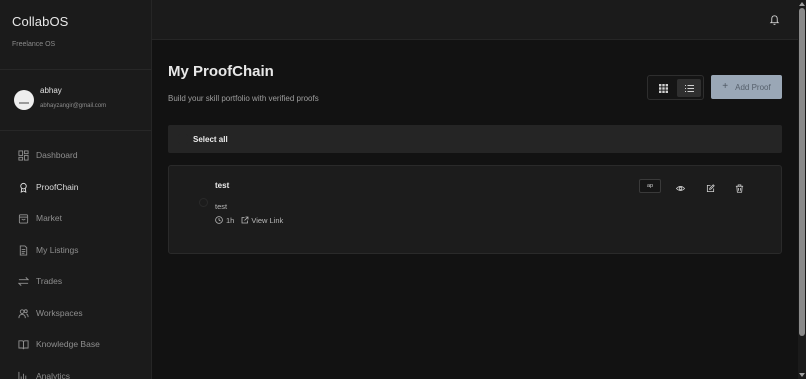  Describe the element at coordinates (219, 220) in the screenshot. I see `clock-icon` at that location.